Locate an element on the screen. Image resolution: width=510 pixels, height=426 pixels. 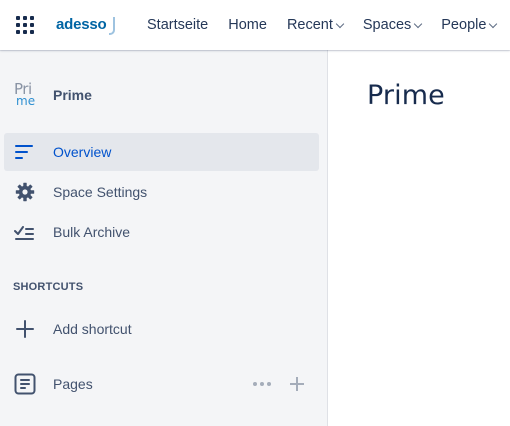
bulk-archive-icon is located at coordinates (25, 232).